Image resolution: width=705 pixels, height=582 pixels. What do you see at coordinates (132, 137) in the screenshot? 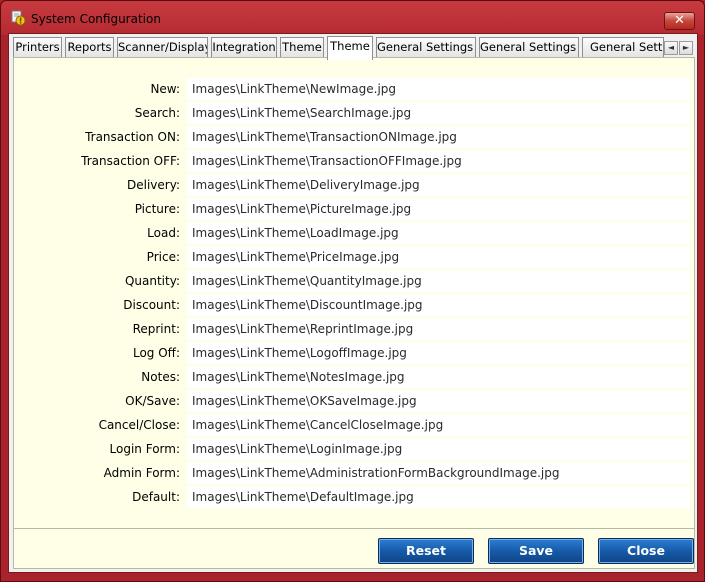
I see `transaction-on-image-label: Transaction ON:` at bounding box center [132, 137].